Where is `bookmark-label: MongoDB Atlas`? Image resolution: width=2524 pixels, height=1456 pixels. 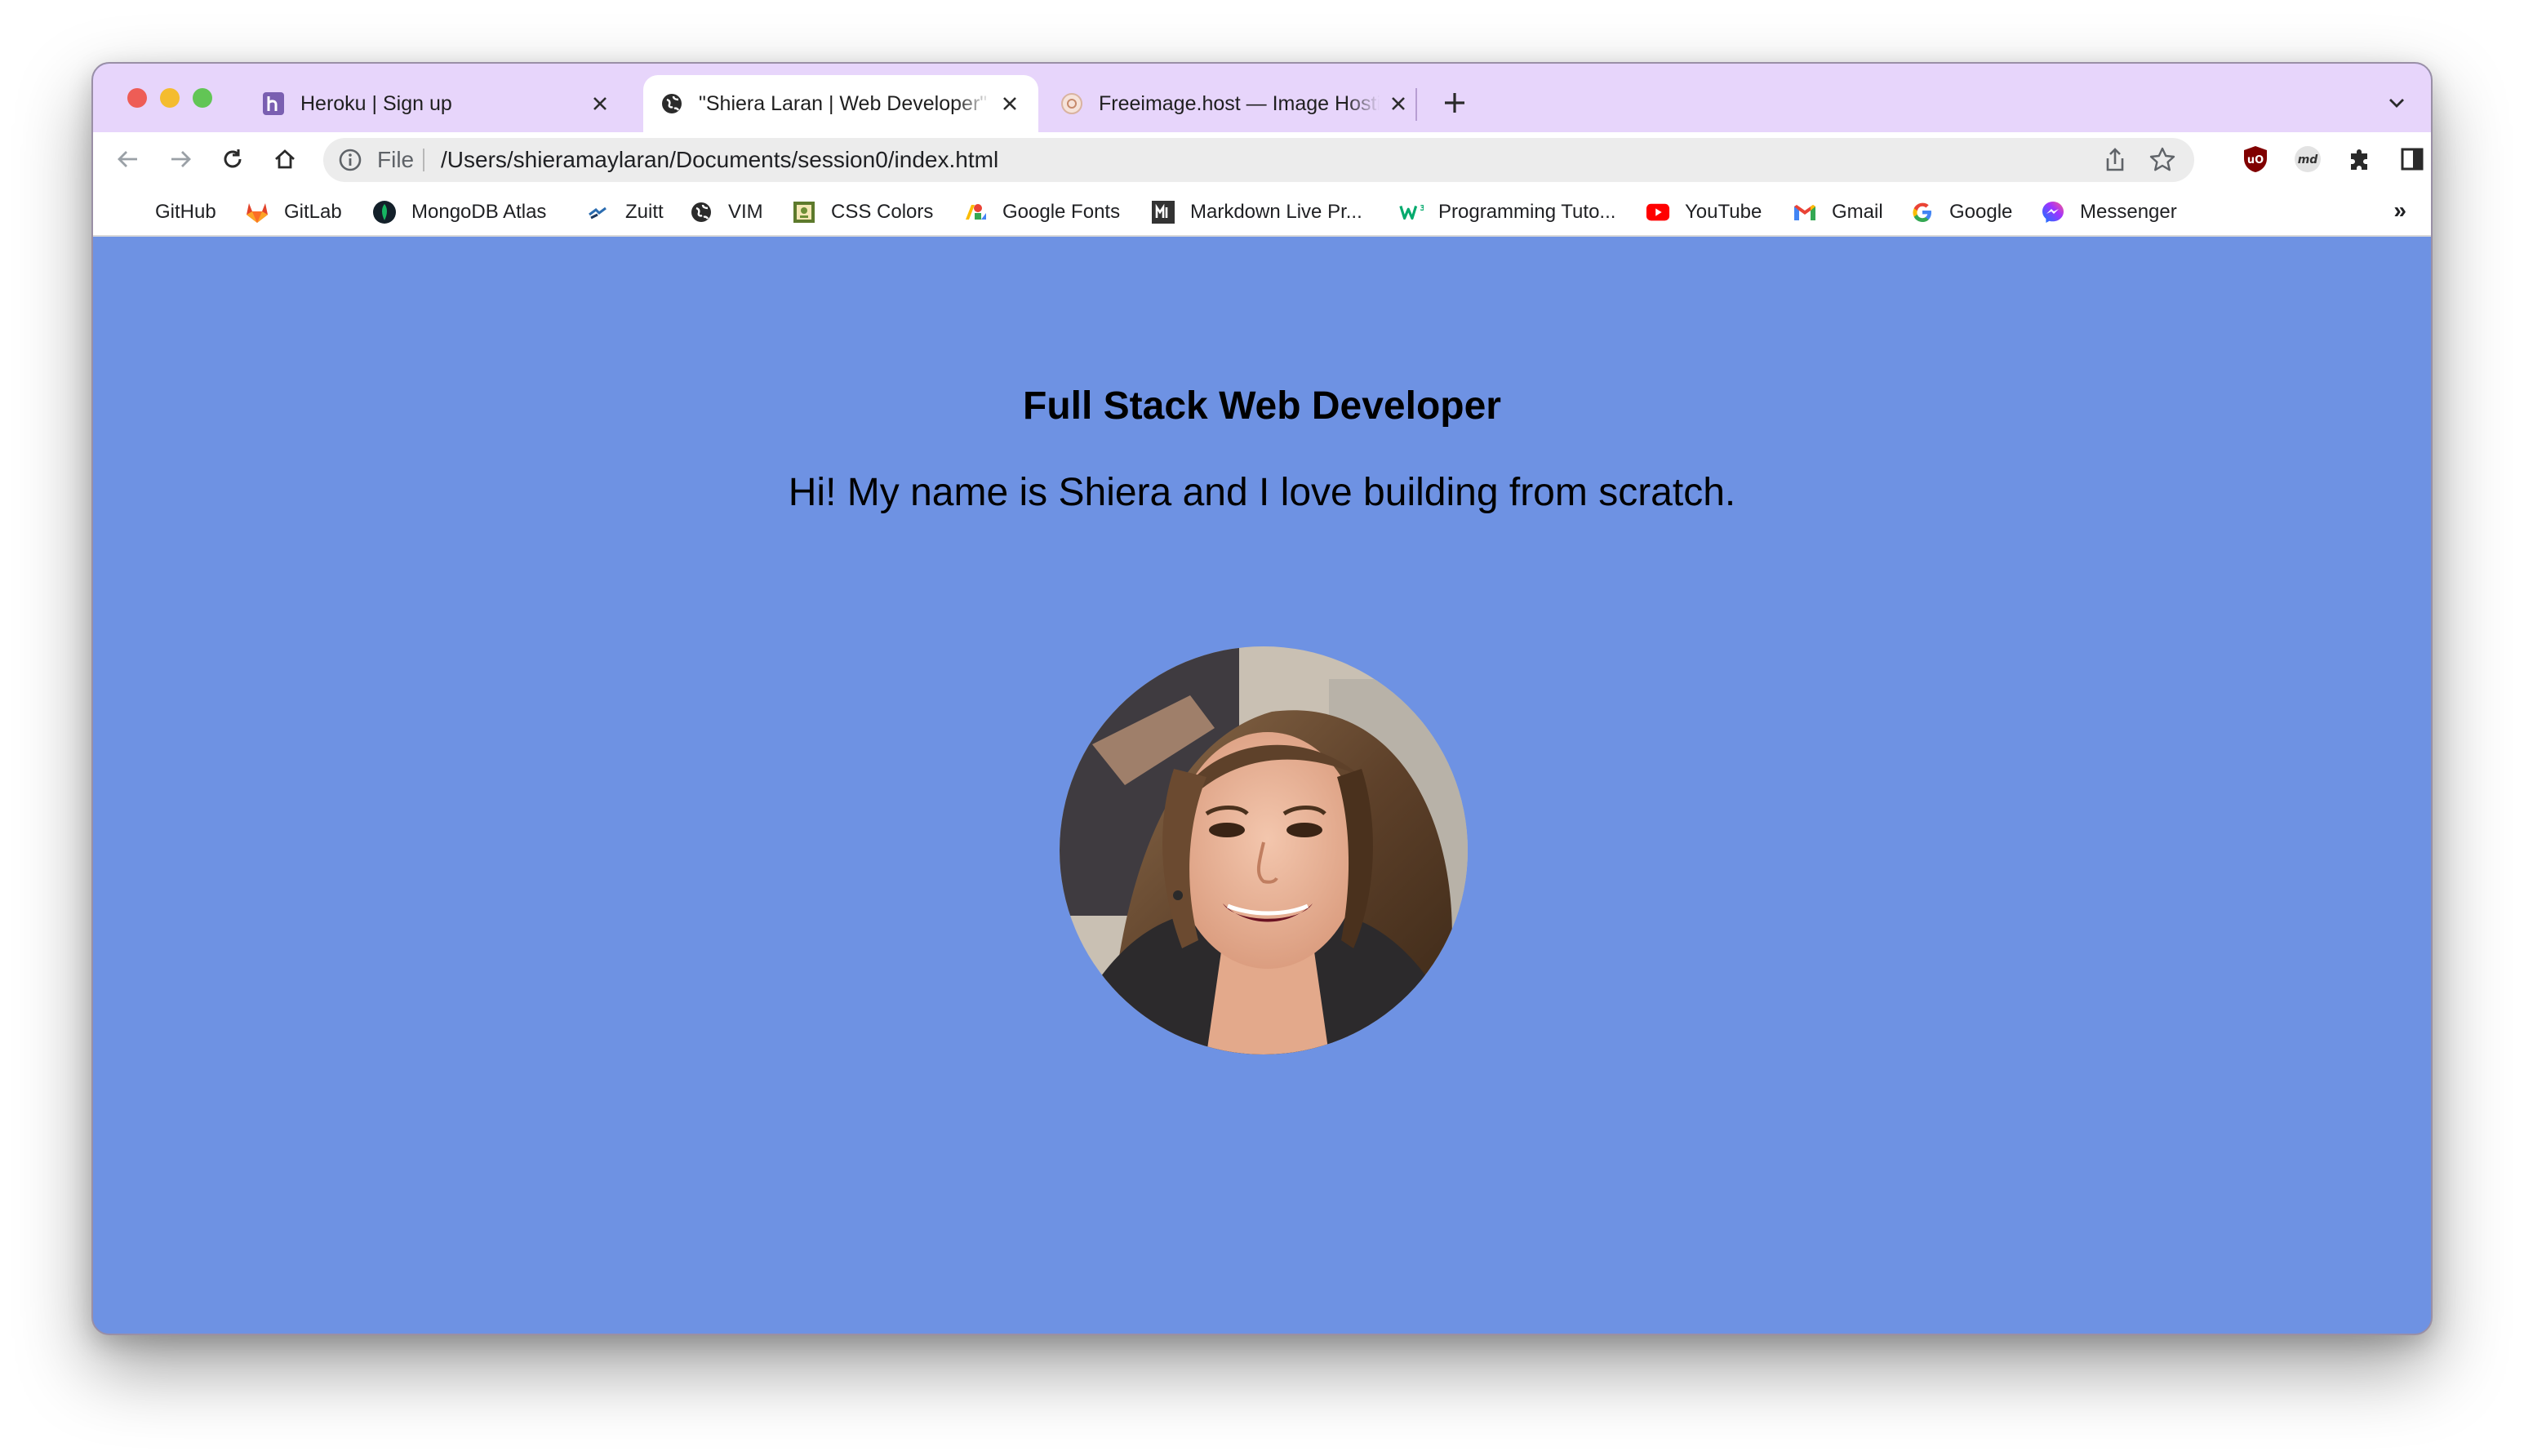 bookmark-label: MongoDB Atlas is located at coordinates (479, 212).